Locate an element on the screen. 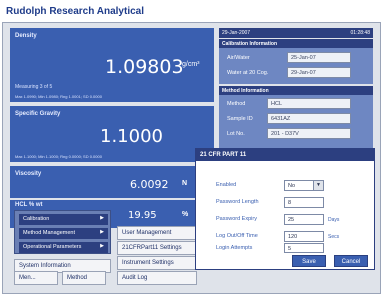 Image resolution: width=383 pixels, height=298 pixels. login-attempts-field: 5 is located at coordinates (304, 248).